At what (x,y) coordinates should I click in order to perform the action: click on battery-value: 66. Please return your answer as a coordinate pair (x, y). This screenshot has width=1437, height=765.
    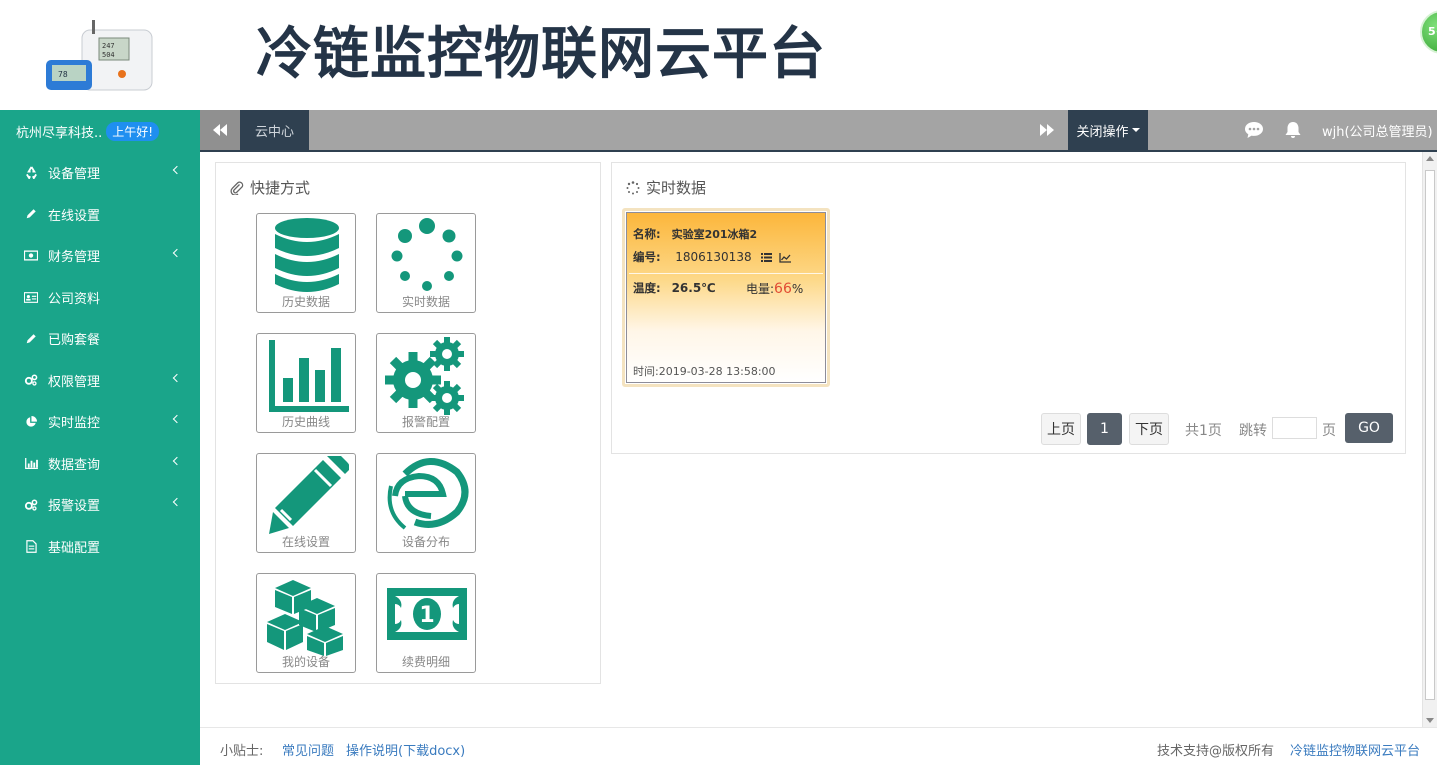
    Looking at the image, I should click on (783, 289).